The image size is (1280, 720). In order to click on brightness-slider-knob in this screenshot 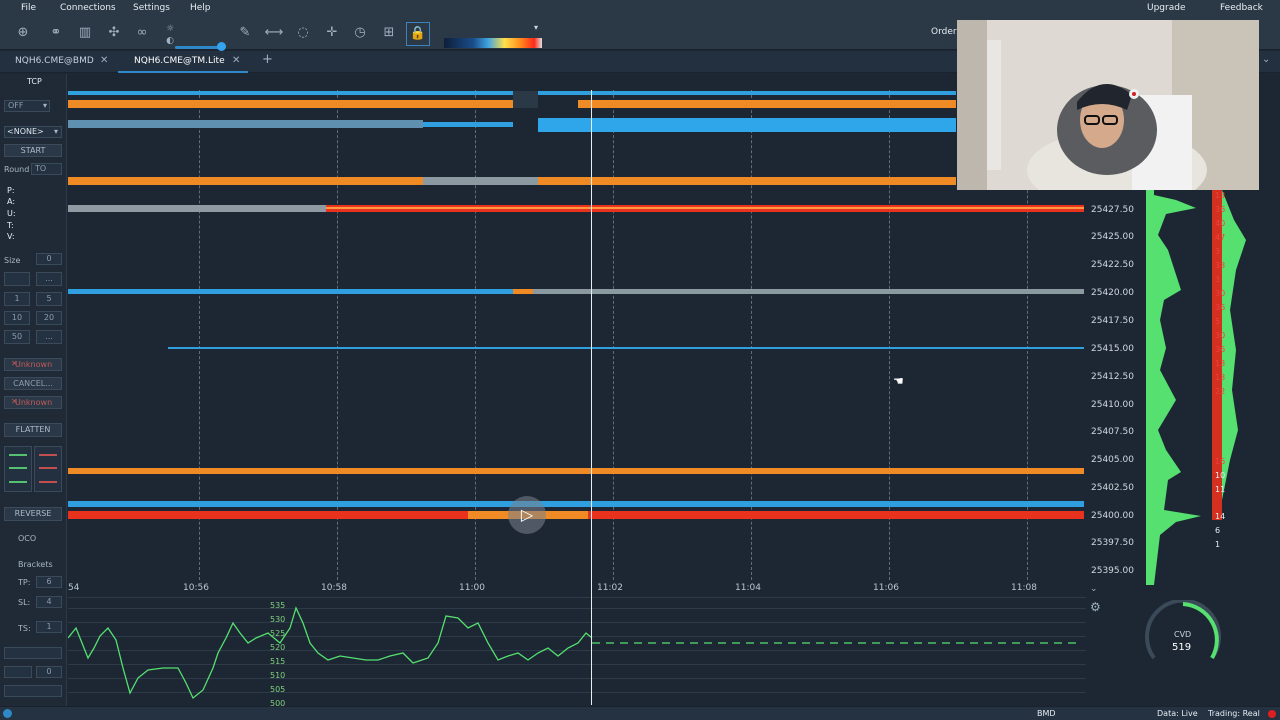, I will do `click(221, 46)`.